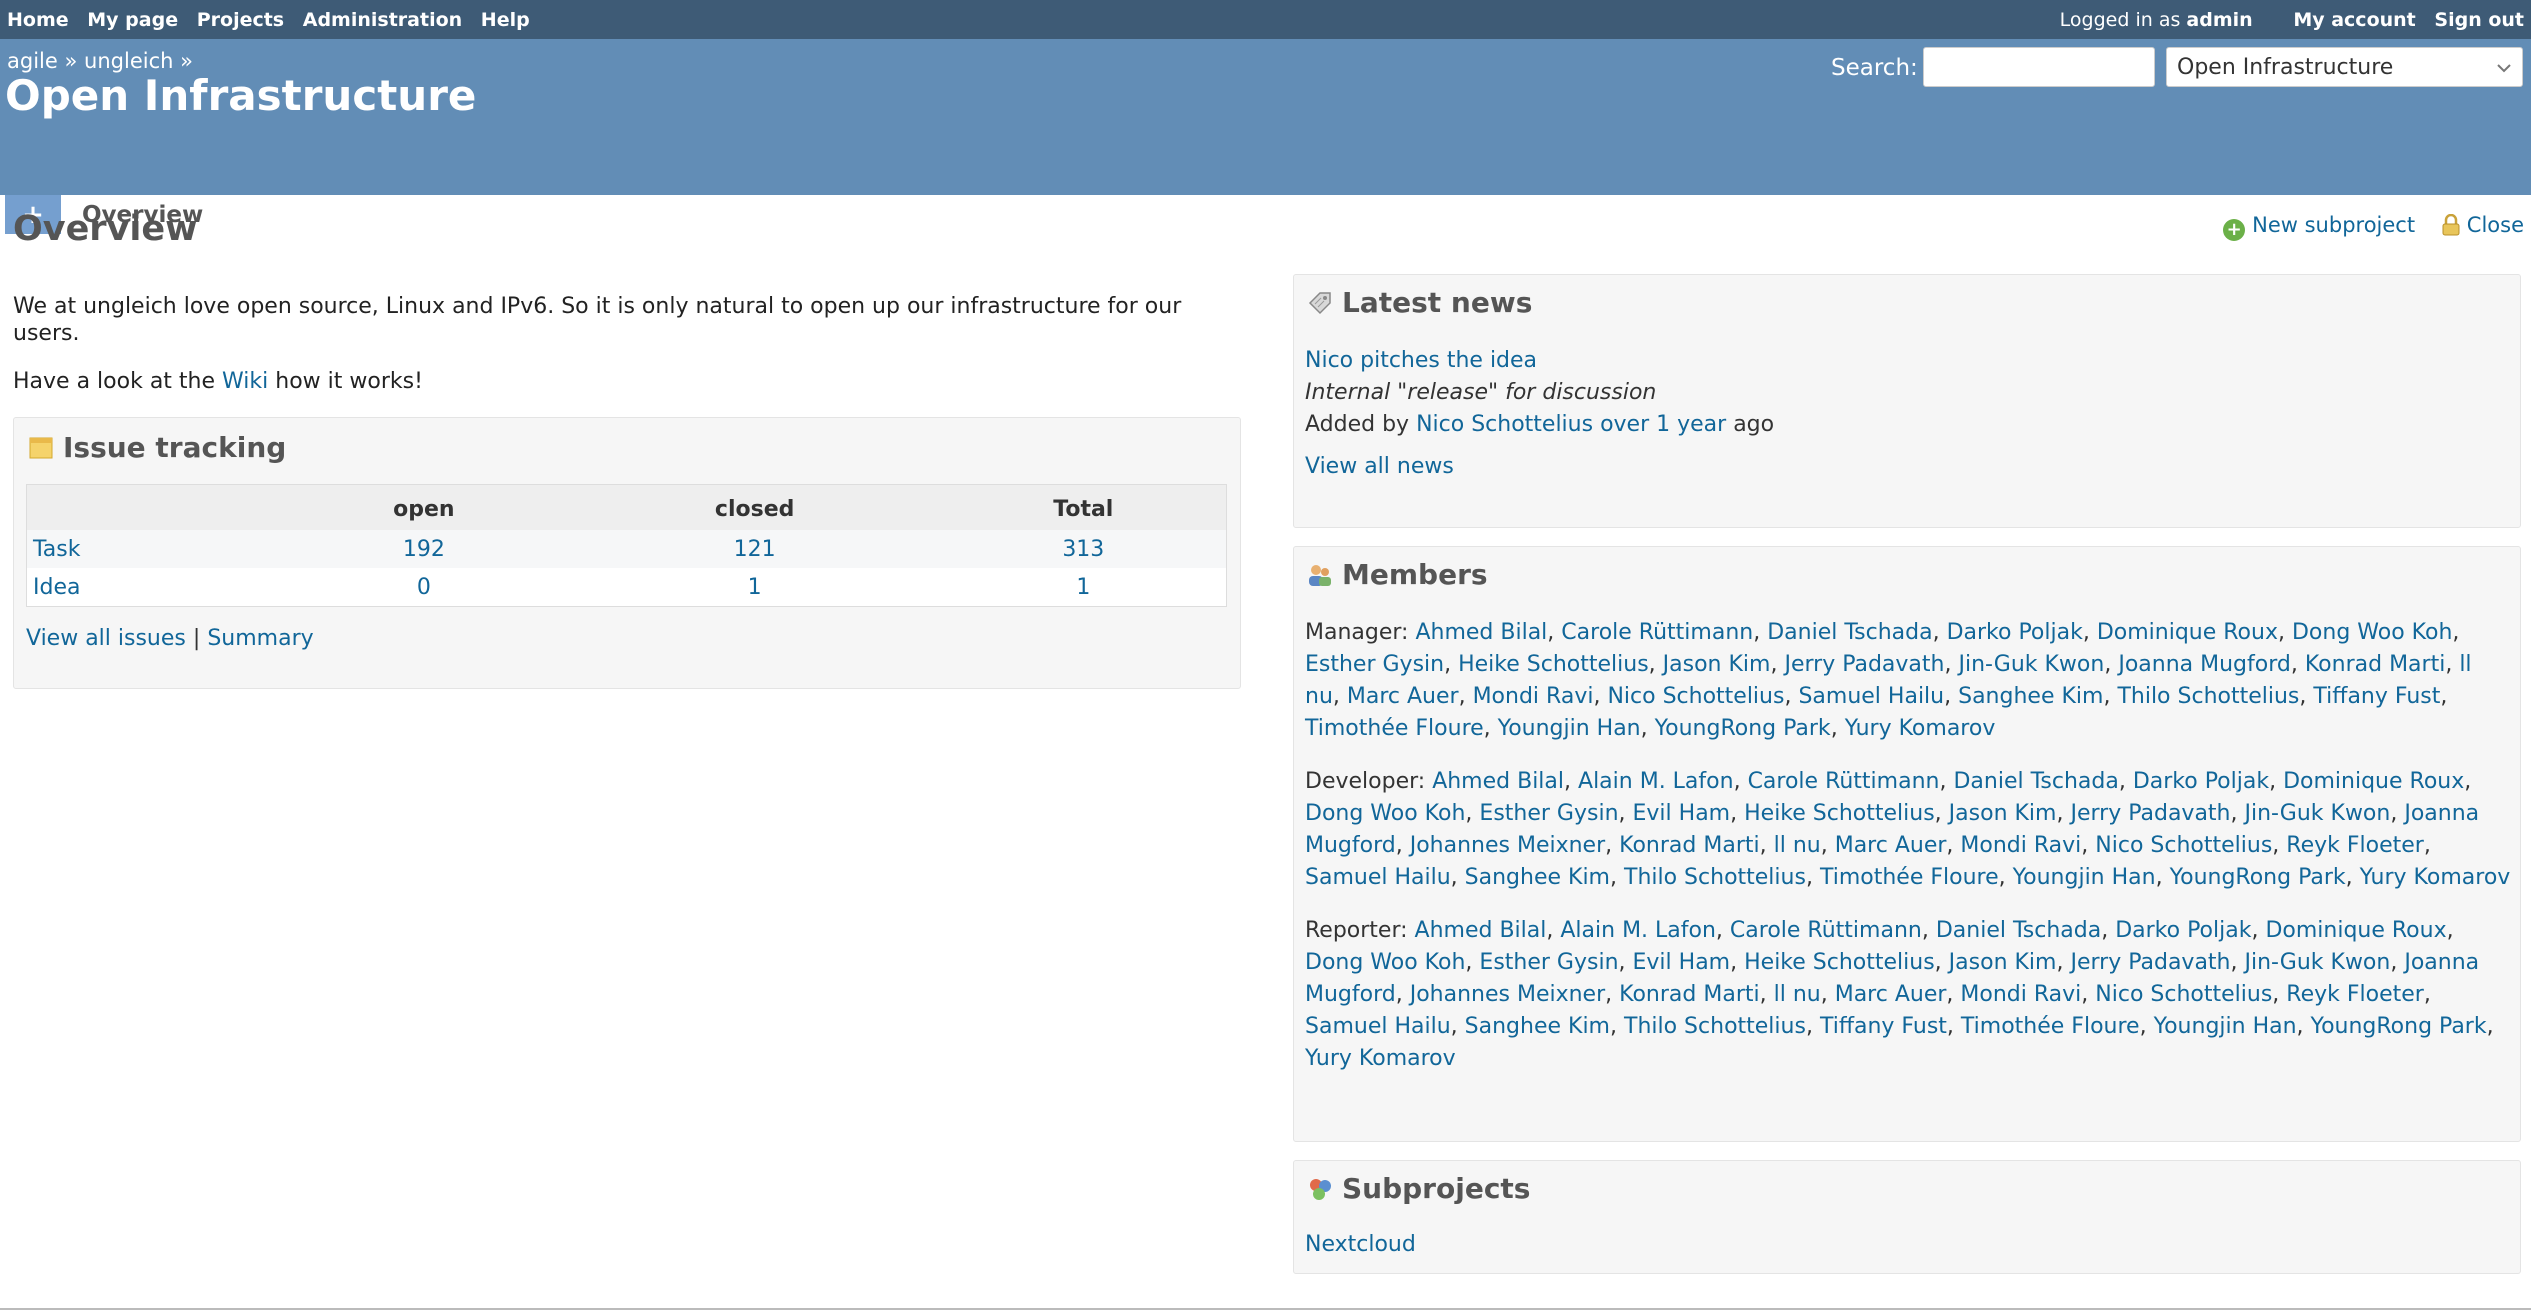 This screenshot has height=1316, width=2531. I want to click on tab-wiki: Wiki, so click(803, 214).